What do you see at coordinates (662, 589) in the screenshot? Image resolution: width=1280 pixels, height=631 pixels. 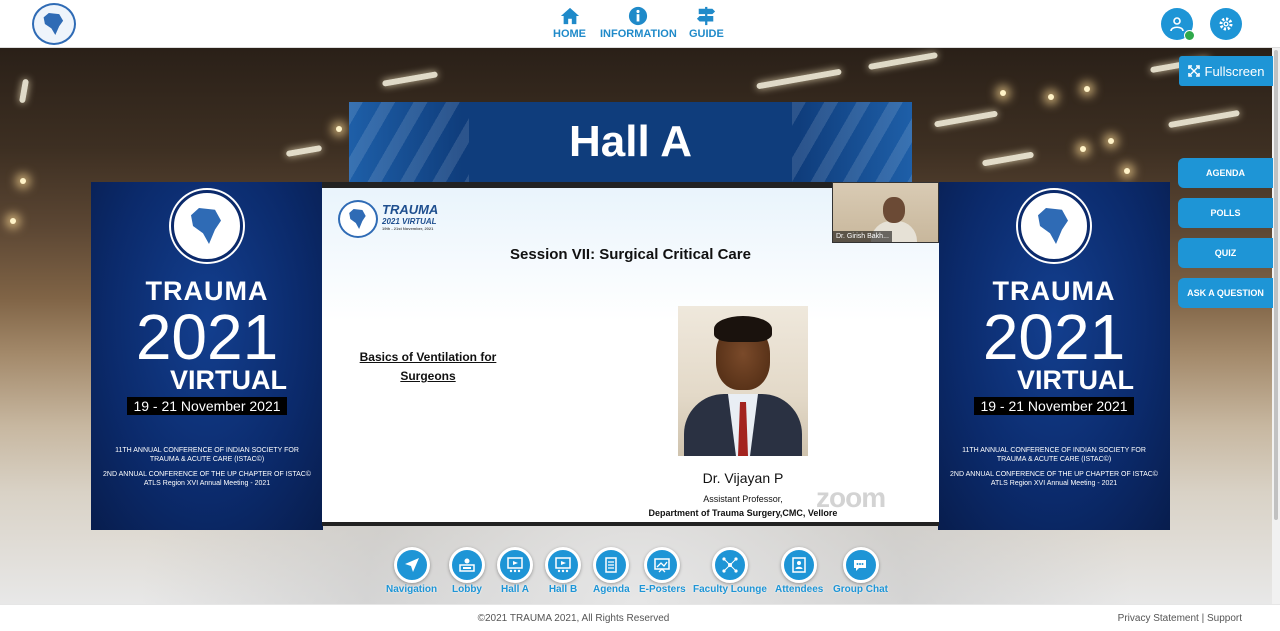 I see `bottom-nav-label: E-Posters` at bounding box center [662, 589].